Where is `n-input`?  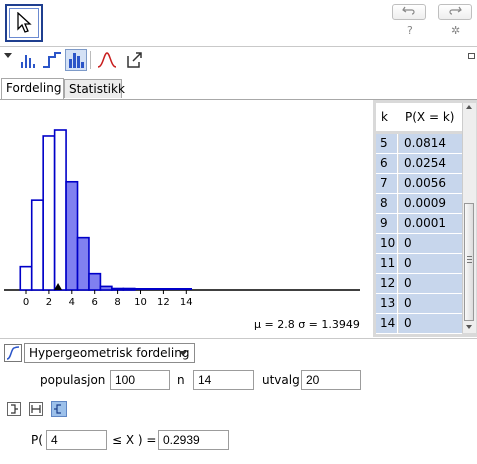 n-input is located at coordinates (223, 380).